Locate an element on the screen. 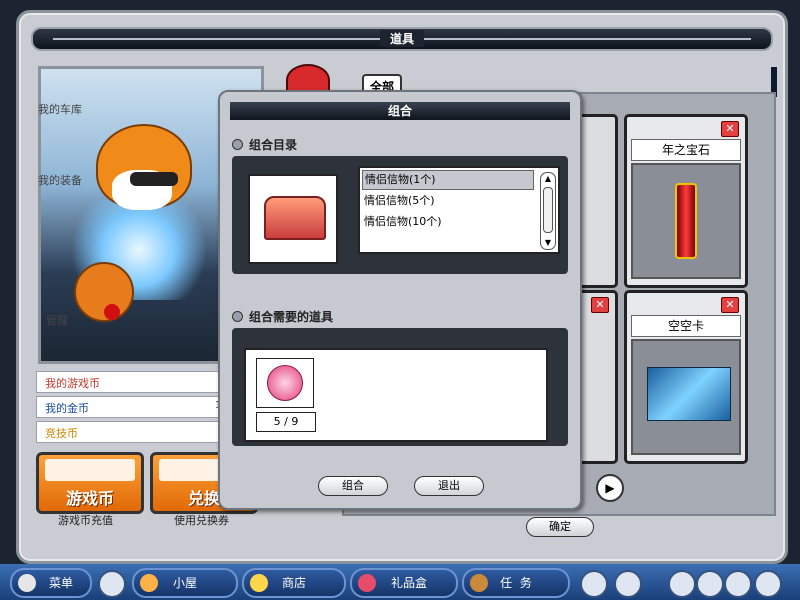 This screenshot has width=800, height=600. house-label: 小屋 is located at coordinates (184, 583).